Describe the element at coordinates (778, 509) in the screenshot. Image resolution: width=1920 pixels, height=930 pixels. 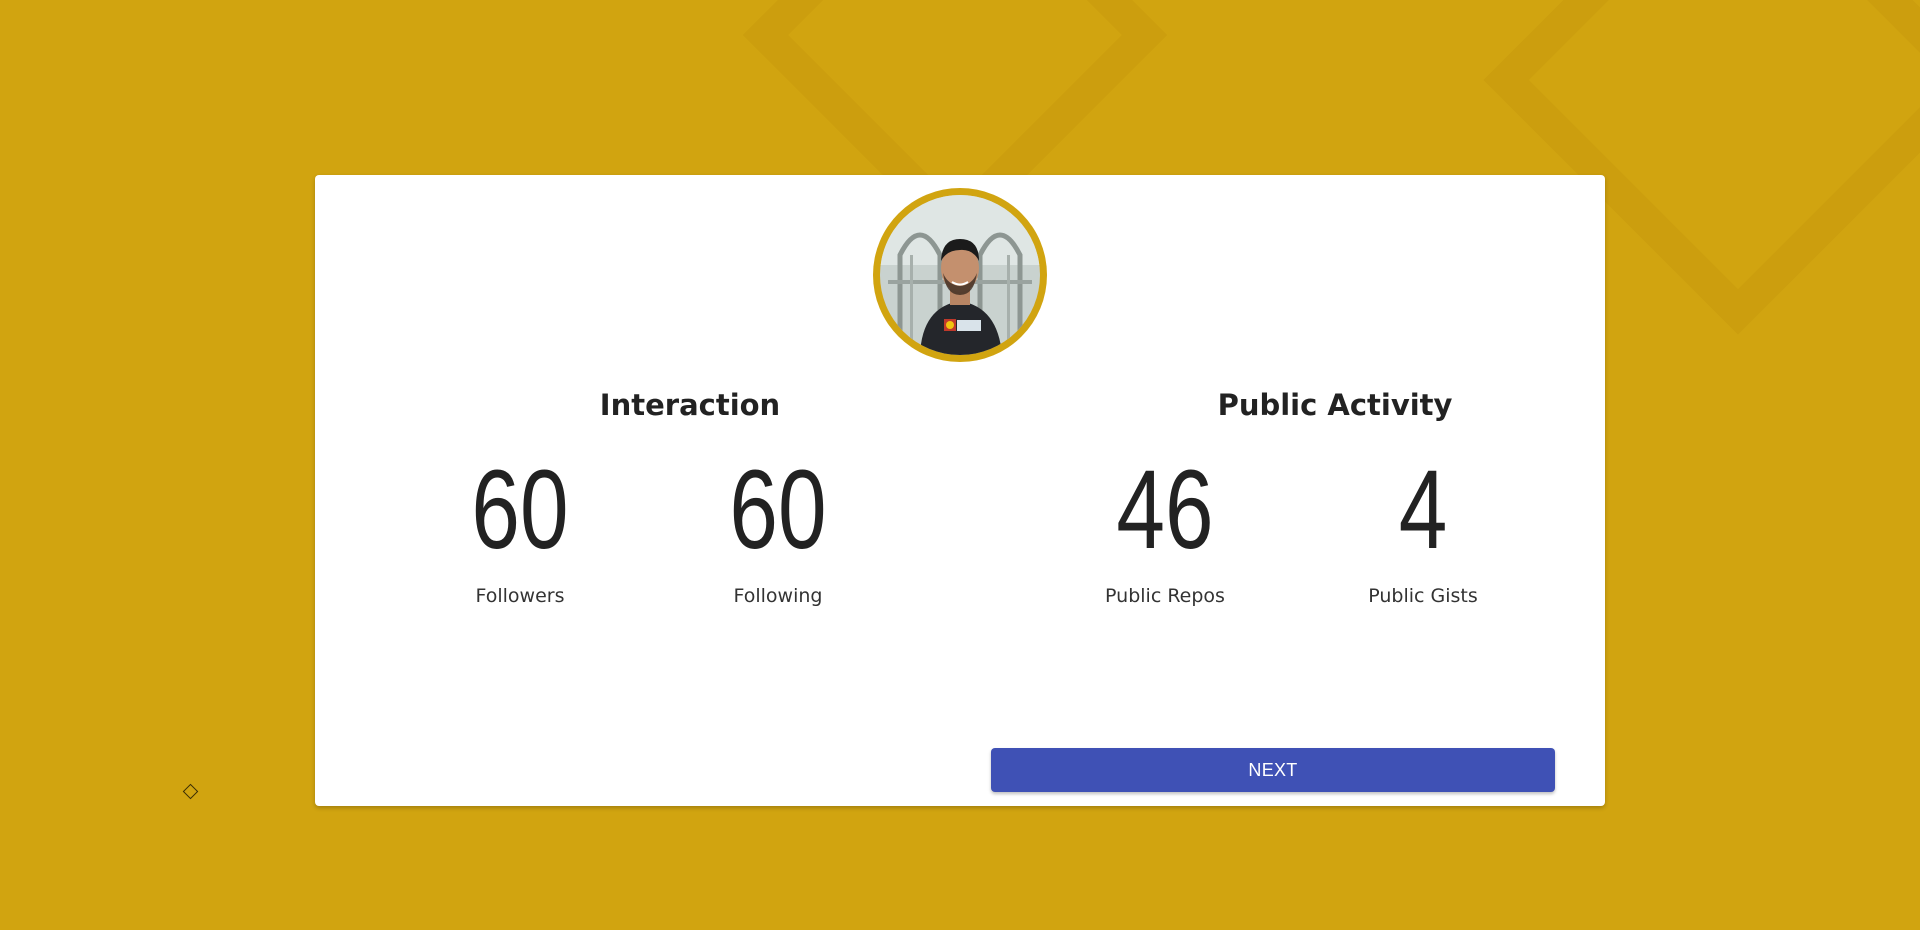
I see `following-count: 60` at that location.